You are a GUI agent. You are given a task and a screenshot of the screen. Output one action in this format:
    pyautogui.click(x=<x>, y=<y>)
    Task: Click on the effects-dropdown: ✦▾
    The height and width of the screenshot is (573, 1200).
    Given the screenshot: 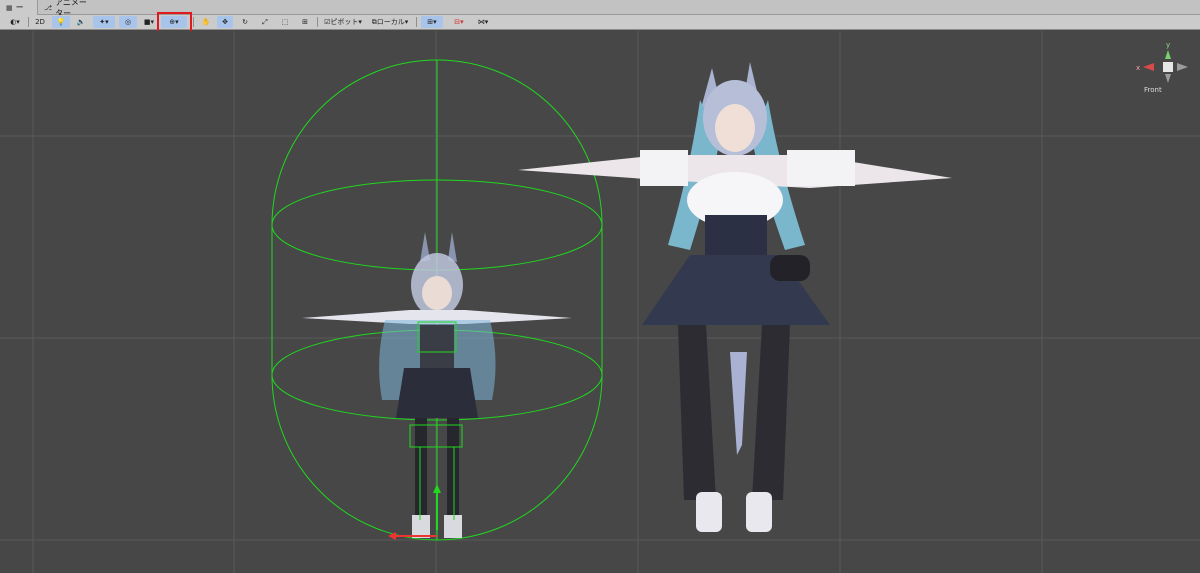 What is the action you would take?
    pyautogui.click(x=104, y=22)
    